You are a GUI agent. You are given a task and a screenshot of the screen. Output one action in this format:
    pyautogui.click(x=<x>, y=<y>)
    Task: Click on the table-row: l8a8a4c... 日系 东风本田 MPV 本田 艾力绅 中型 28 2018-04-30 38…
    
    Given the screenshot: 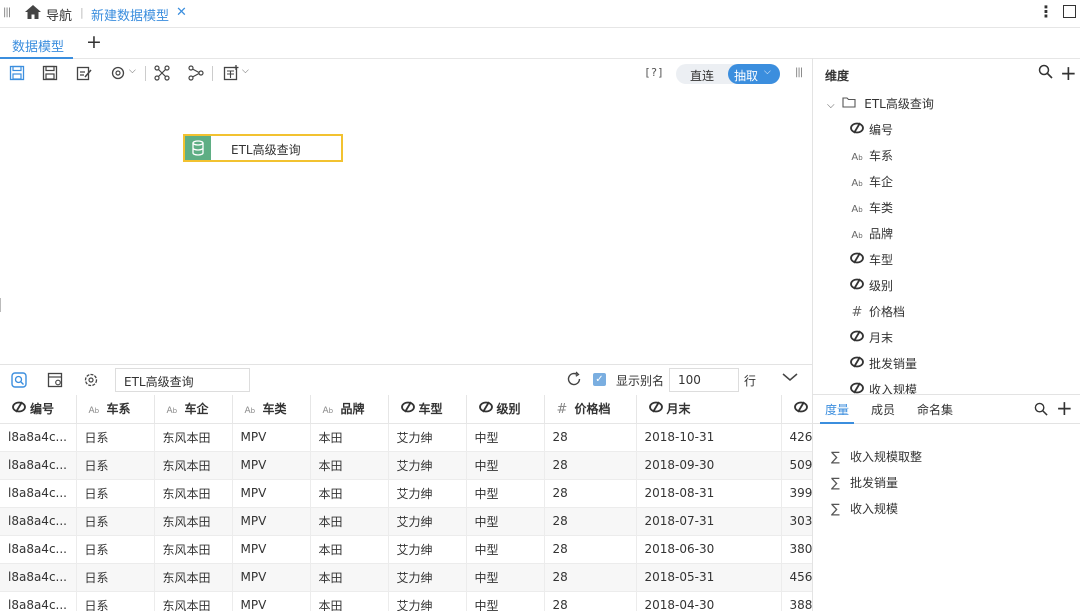 What is the action you would take?
    pyautogui.click(x=406, y=601)
    